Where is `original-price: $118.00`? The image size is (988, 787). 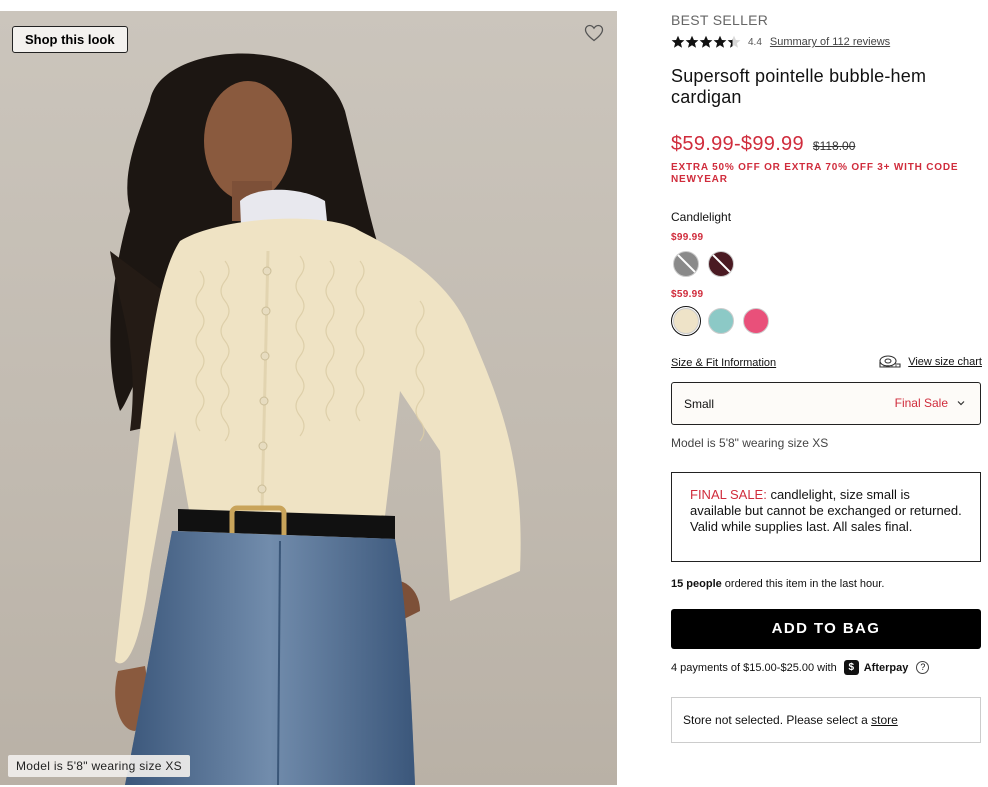
original-price: $118.00 is located at coordinates (834, 146).